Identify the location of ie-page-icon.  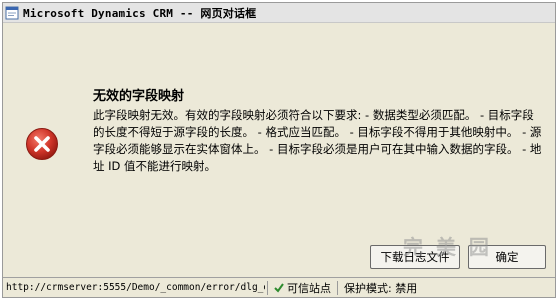
(12, 13).